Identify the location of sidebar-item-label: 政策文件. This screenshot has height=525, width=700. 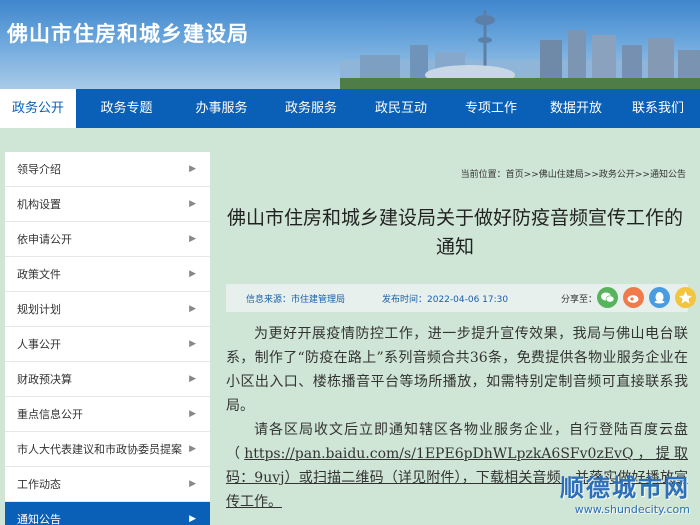
(39, 274).